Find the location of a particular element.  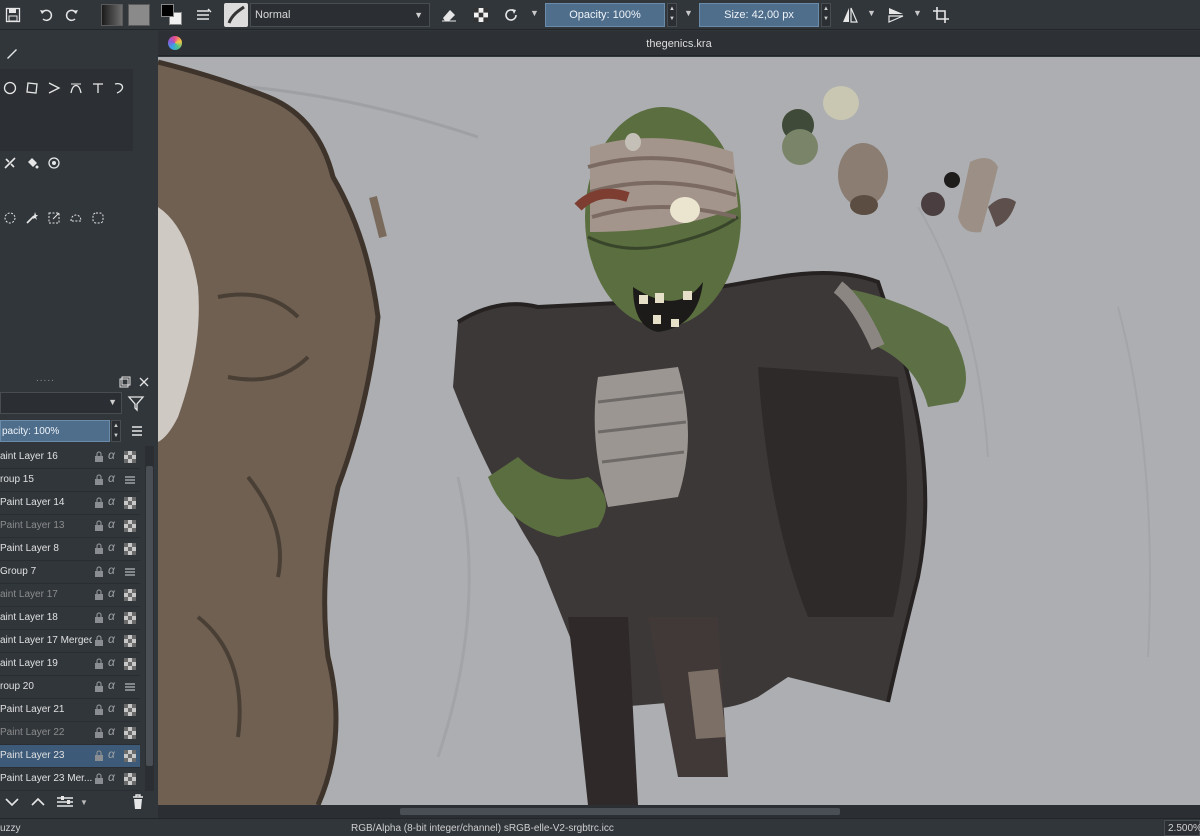

dynamic-brush-icon is located at coordinates (120, 88).